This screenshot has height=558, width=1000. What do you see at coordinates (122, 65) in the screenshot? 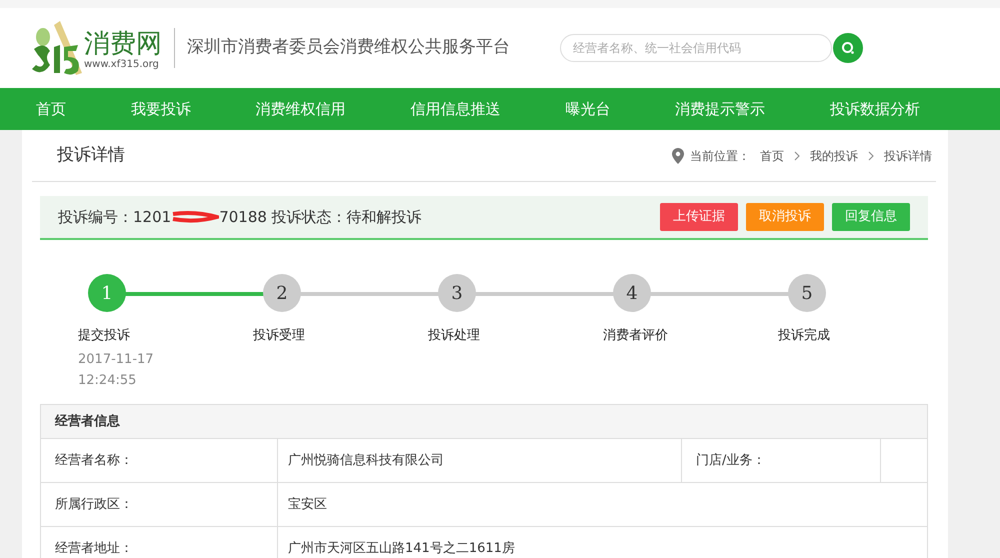
I see `logo-url: www.xf315.org` at bounding box center [122, 65].